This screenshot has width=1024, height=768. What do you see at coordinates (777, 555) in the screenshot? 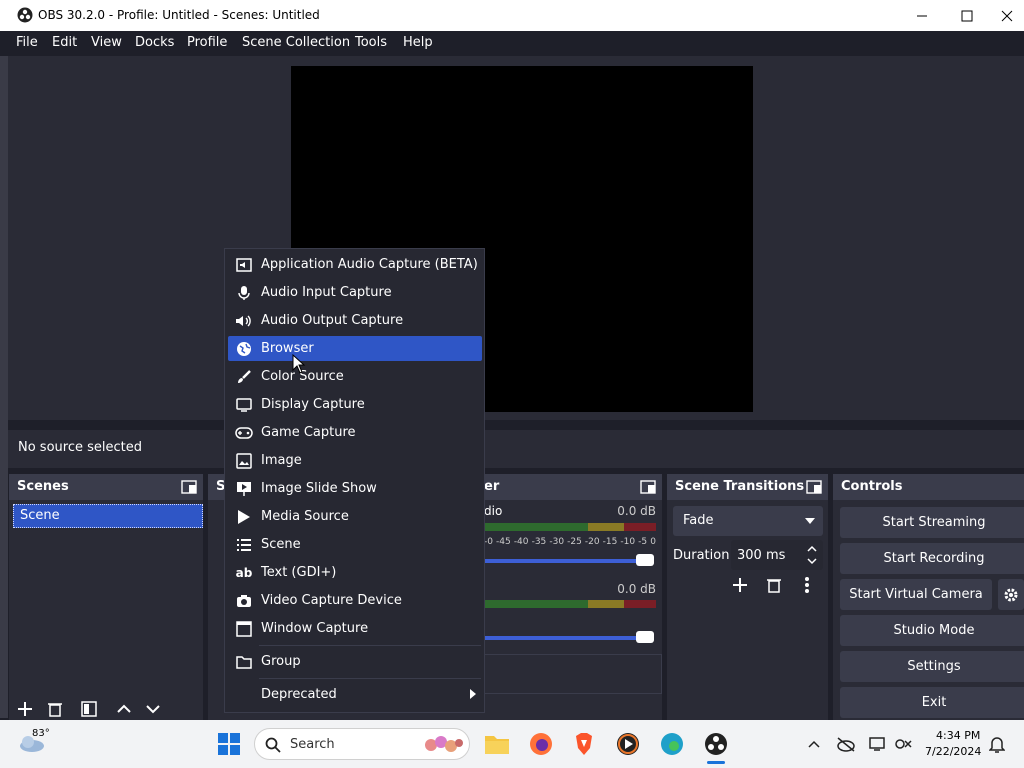
I see `duration-spinbox: 300 ms` at bounding box center [777, 555].